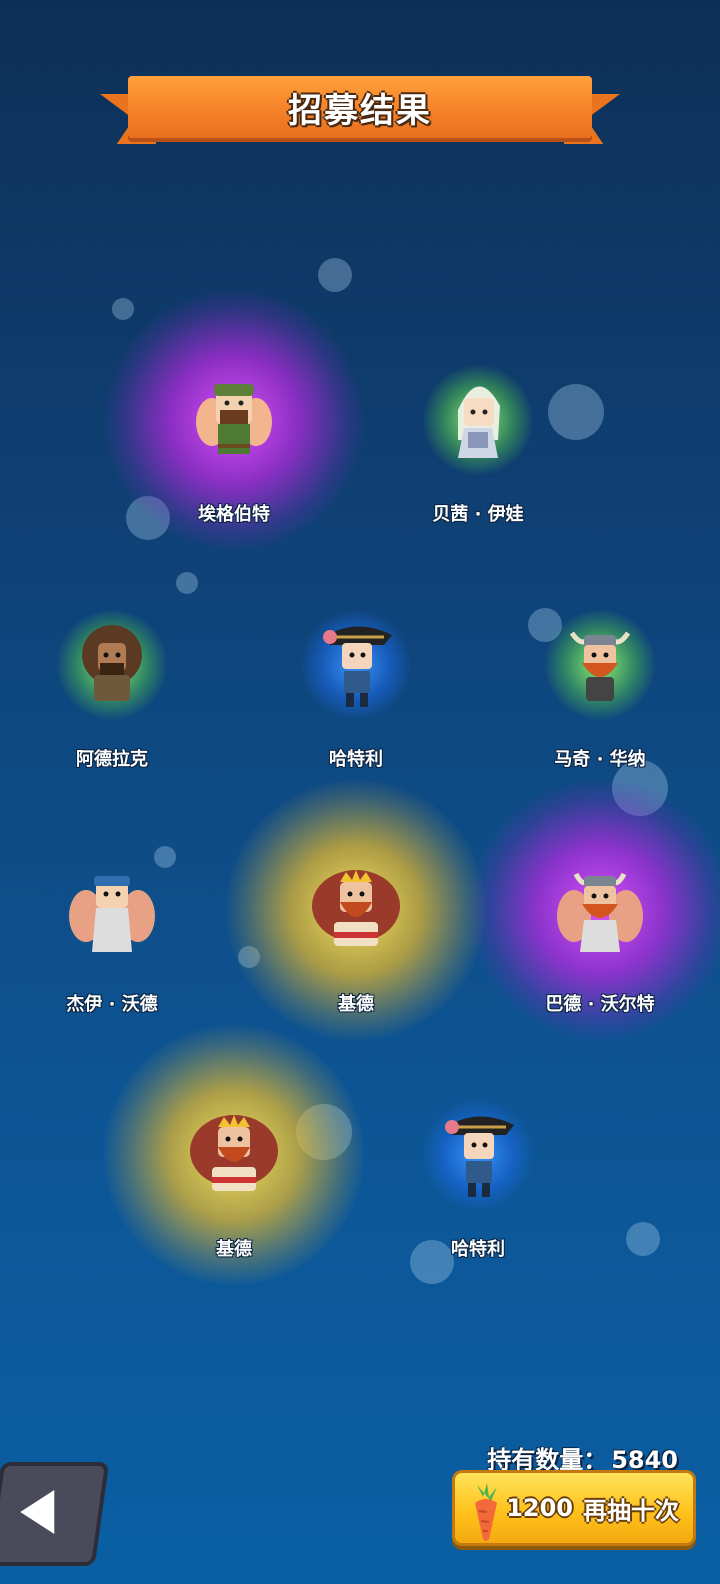 This screenshot has width=720, height=1584. What do you see at coordinates (112, 1004) in the screenshot?
I see `hero-name: 杰伊 · 沃德` at bounding box center [112, 1004].